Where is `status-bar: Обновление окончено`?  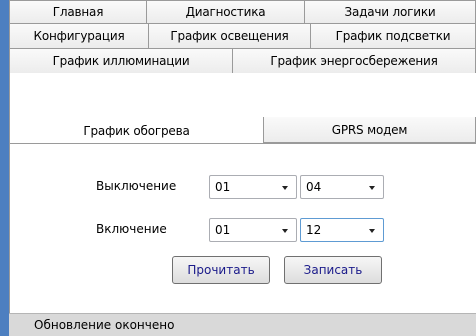
status-bar: Обновление окончено is located at coordinates (242, 324).